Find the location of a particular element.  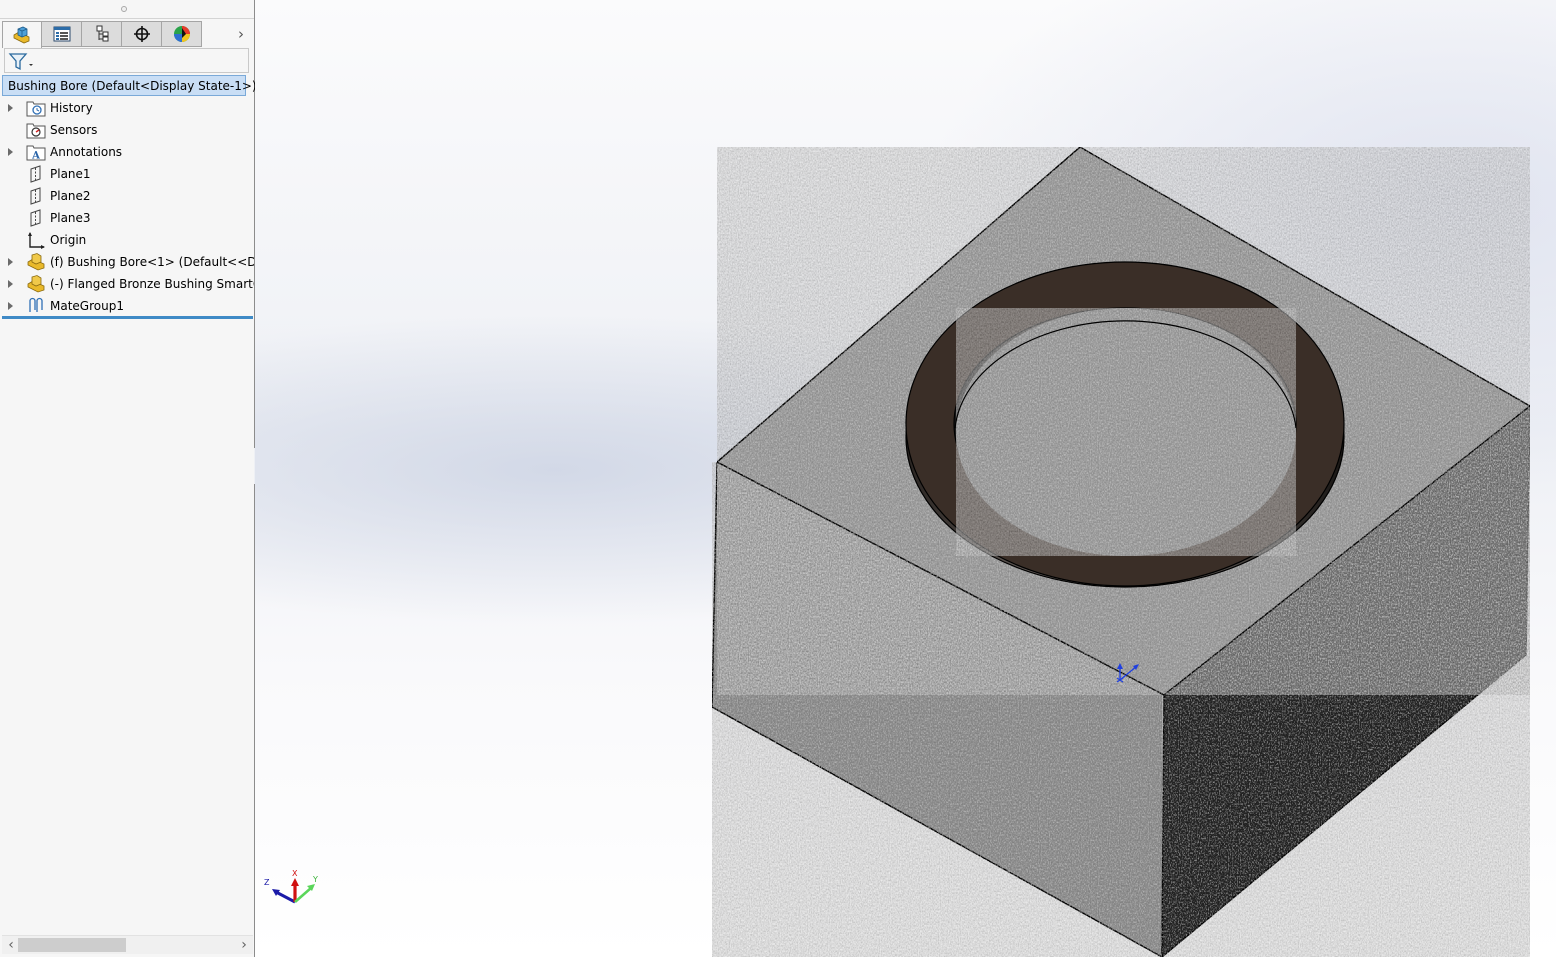

history-folder-icon is located at coordinates (36, 109).